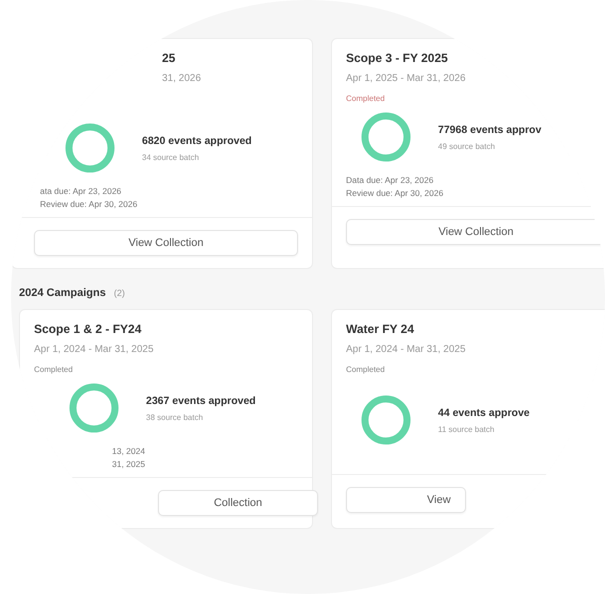 This screenshot has width=605, height=594. Describe the element at coordinates (397, 58) in the screenshot. I see `campaign-title: Scope 3 - FY 2025` at that location.